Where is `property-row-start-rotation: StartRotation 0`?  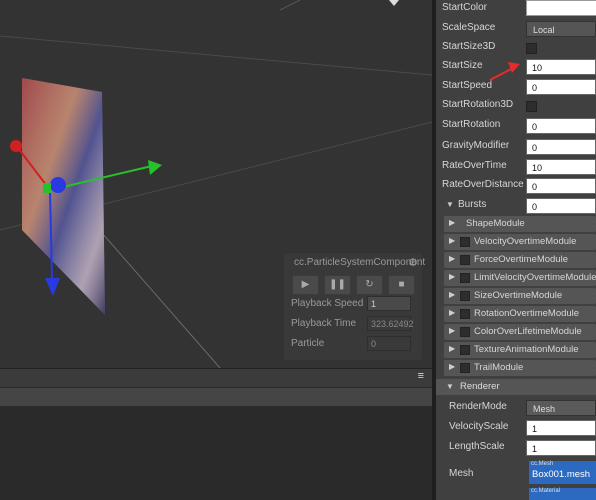 property-row-start-rotation: StartRotation 0 is located at coordinates (516, 126).